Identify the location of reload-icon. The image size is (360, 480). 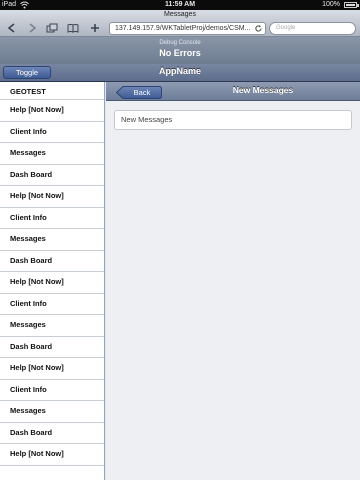
(258, 28).